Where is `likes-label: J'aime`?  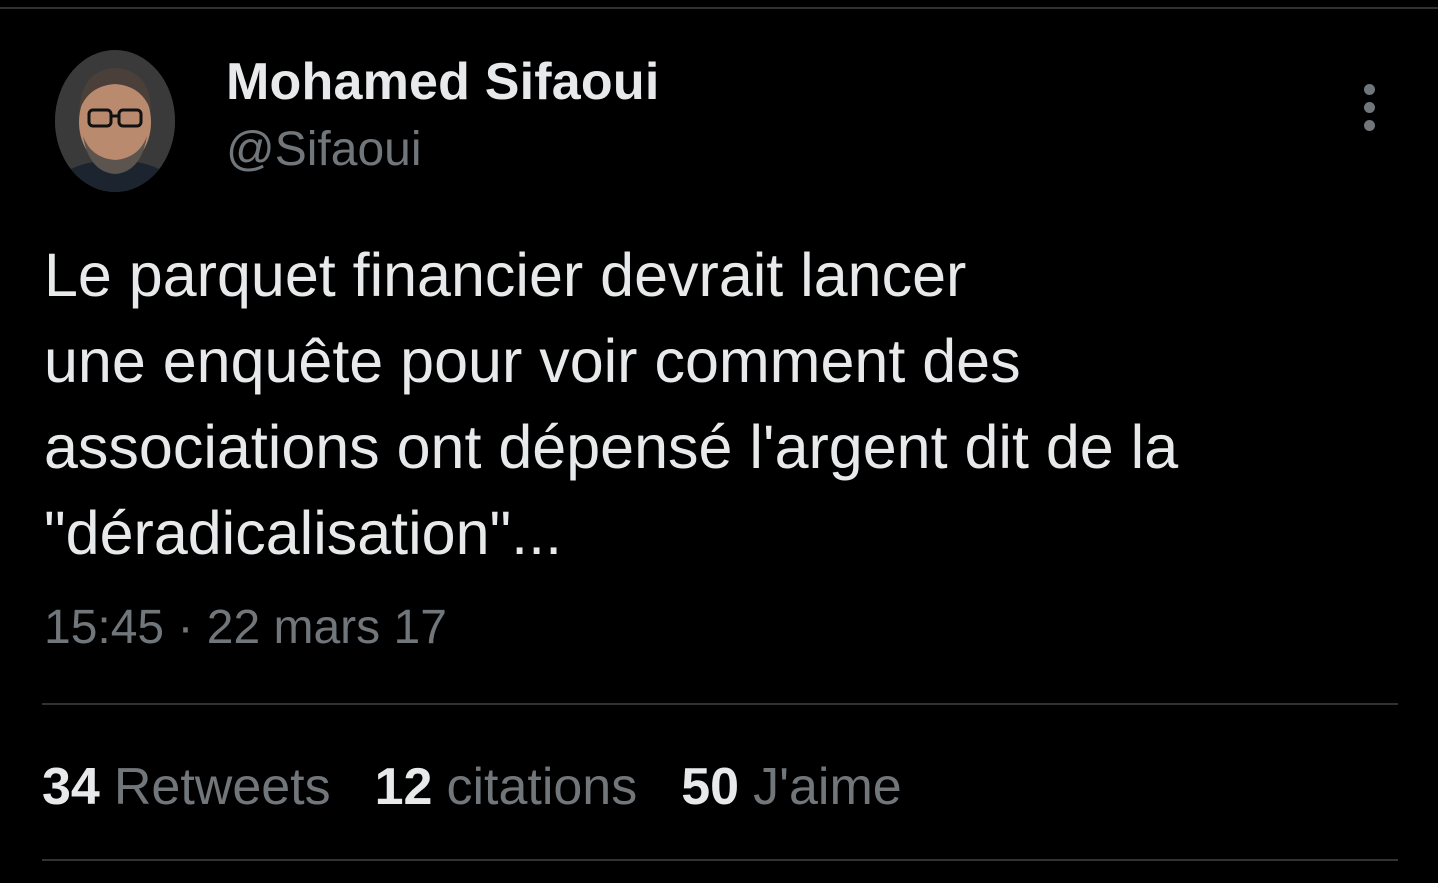 likes-label: J'aime is located at coordinates (827, 787).